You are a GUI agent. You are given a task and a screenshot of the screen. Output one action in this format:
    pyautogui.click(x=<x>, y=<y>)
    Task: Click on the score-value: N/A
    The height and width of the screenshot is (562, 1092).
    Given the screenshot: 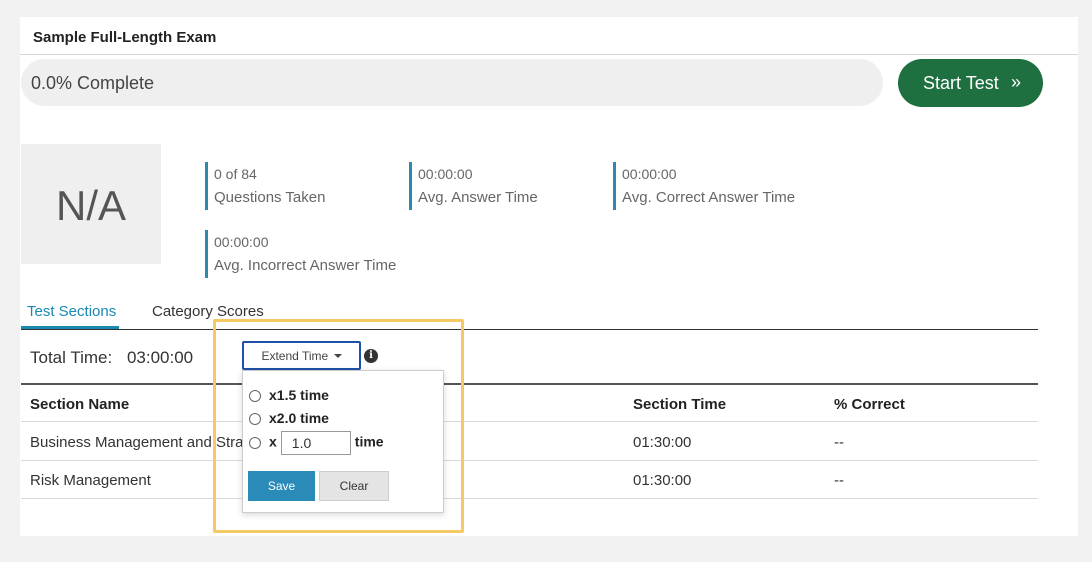 What is the action you would take?
    pyautogui.click(x=90, y=205)
    